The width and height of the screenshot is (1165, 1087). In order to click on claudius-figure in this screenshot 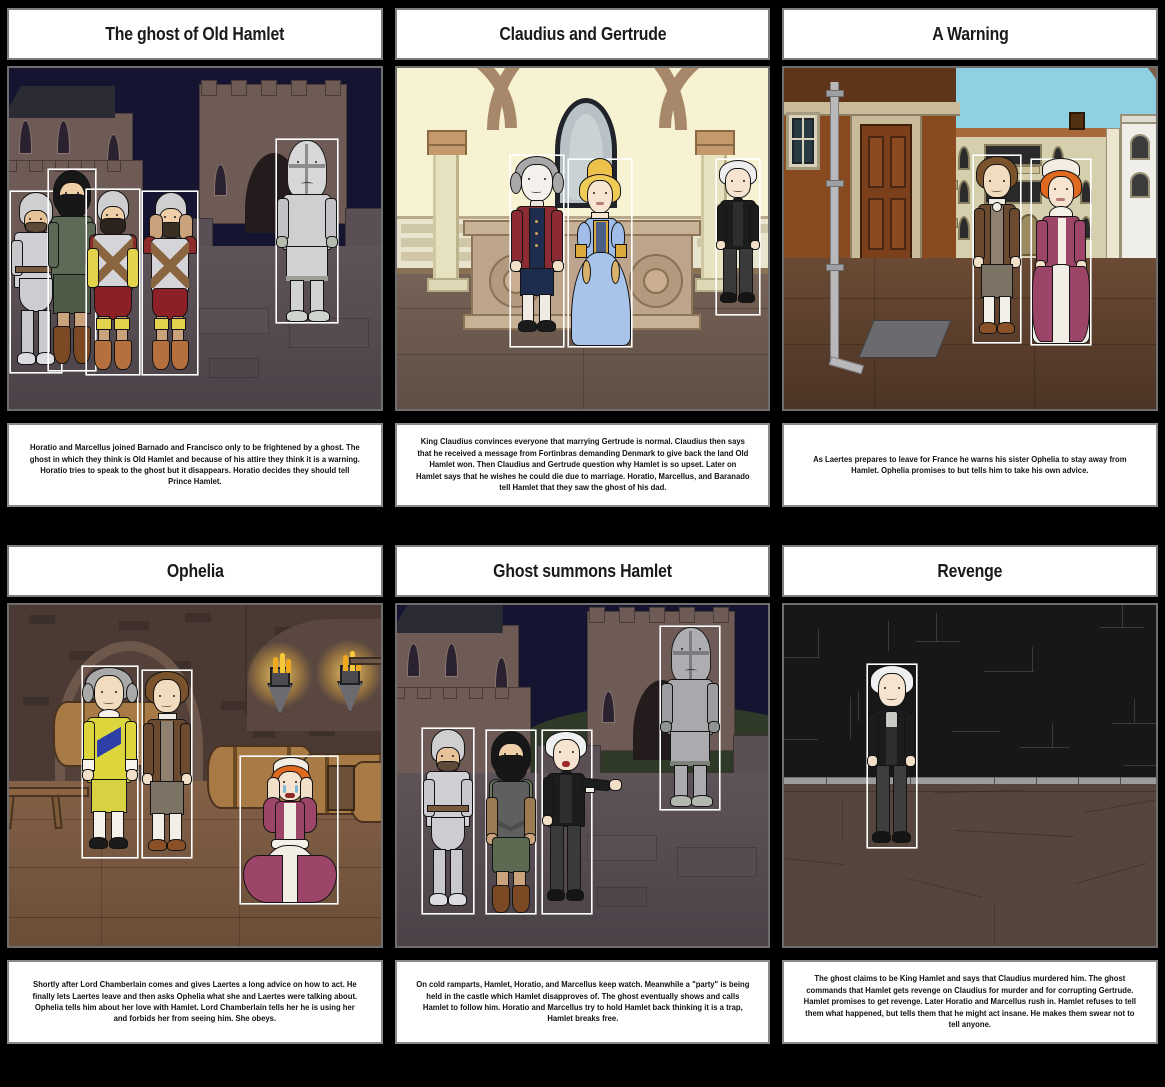, I will do `click(536, 251)`.